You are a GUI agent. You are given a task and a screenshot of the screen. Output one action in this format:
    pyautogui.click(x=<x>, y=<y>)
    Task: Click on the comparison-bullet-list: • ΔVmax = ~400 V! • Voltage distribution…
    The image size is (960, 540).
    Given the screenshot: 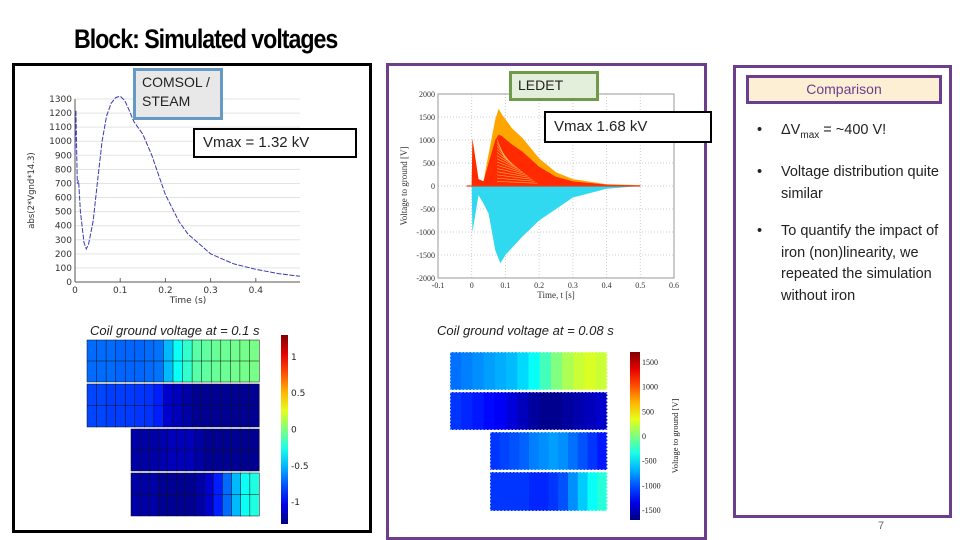 What is the action you would take?
    pyautogui.click(x=849, y=221)
    